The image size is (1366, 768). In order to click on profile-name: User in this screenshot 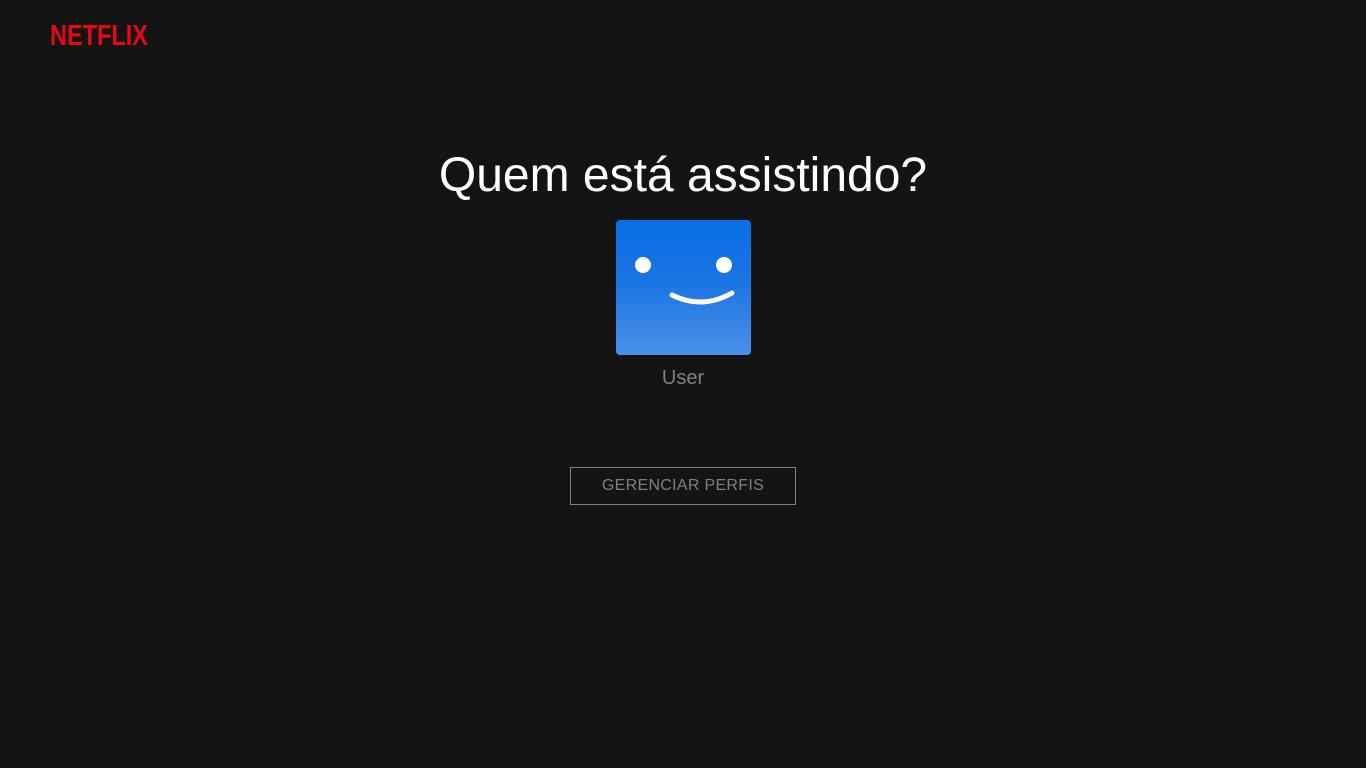, I will do `click(683, 378)`.